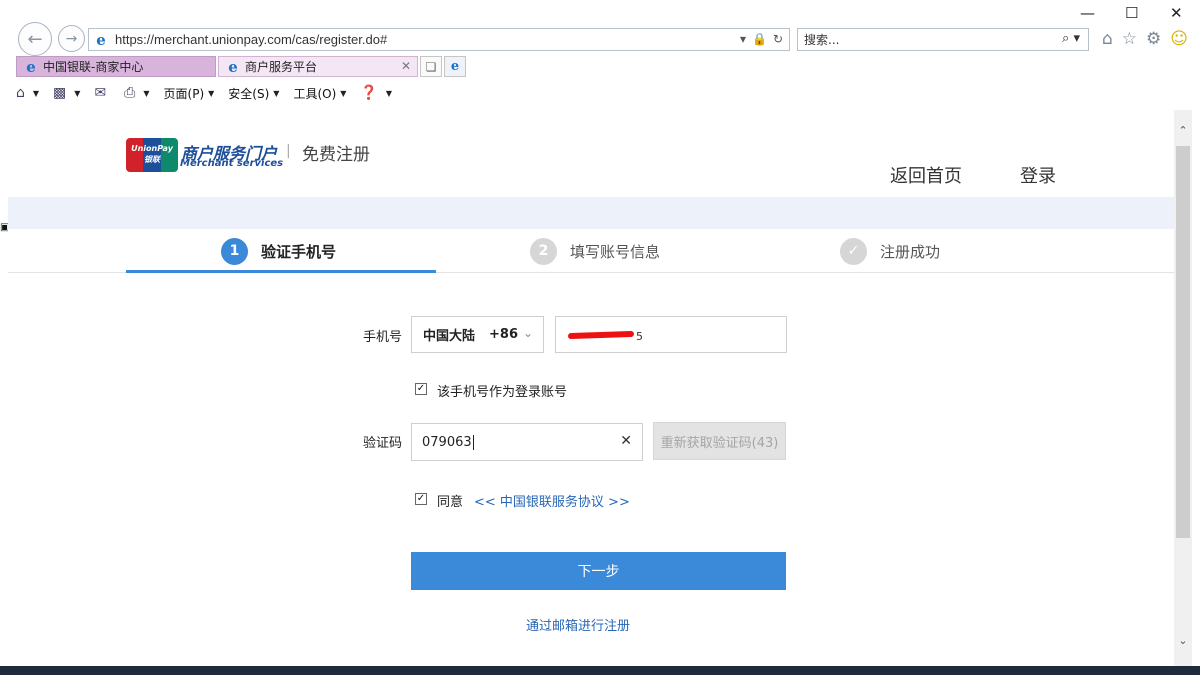 This screenshot has width=1200, height=675. What do you see at coordinates (1176, 13) in the screenshot?
I see `close-icon: ✕` at bounding box center [1176, 13].